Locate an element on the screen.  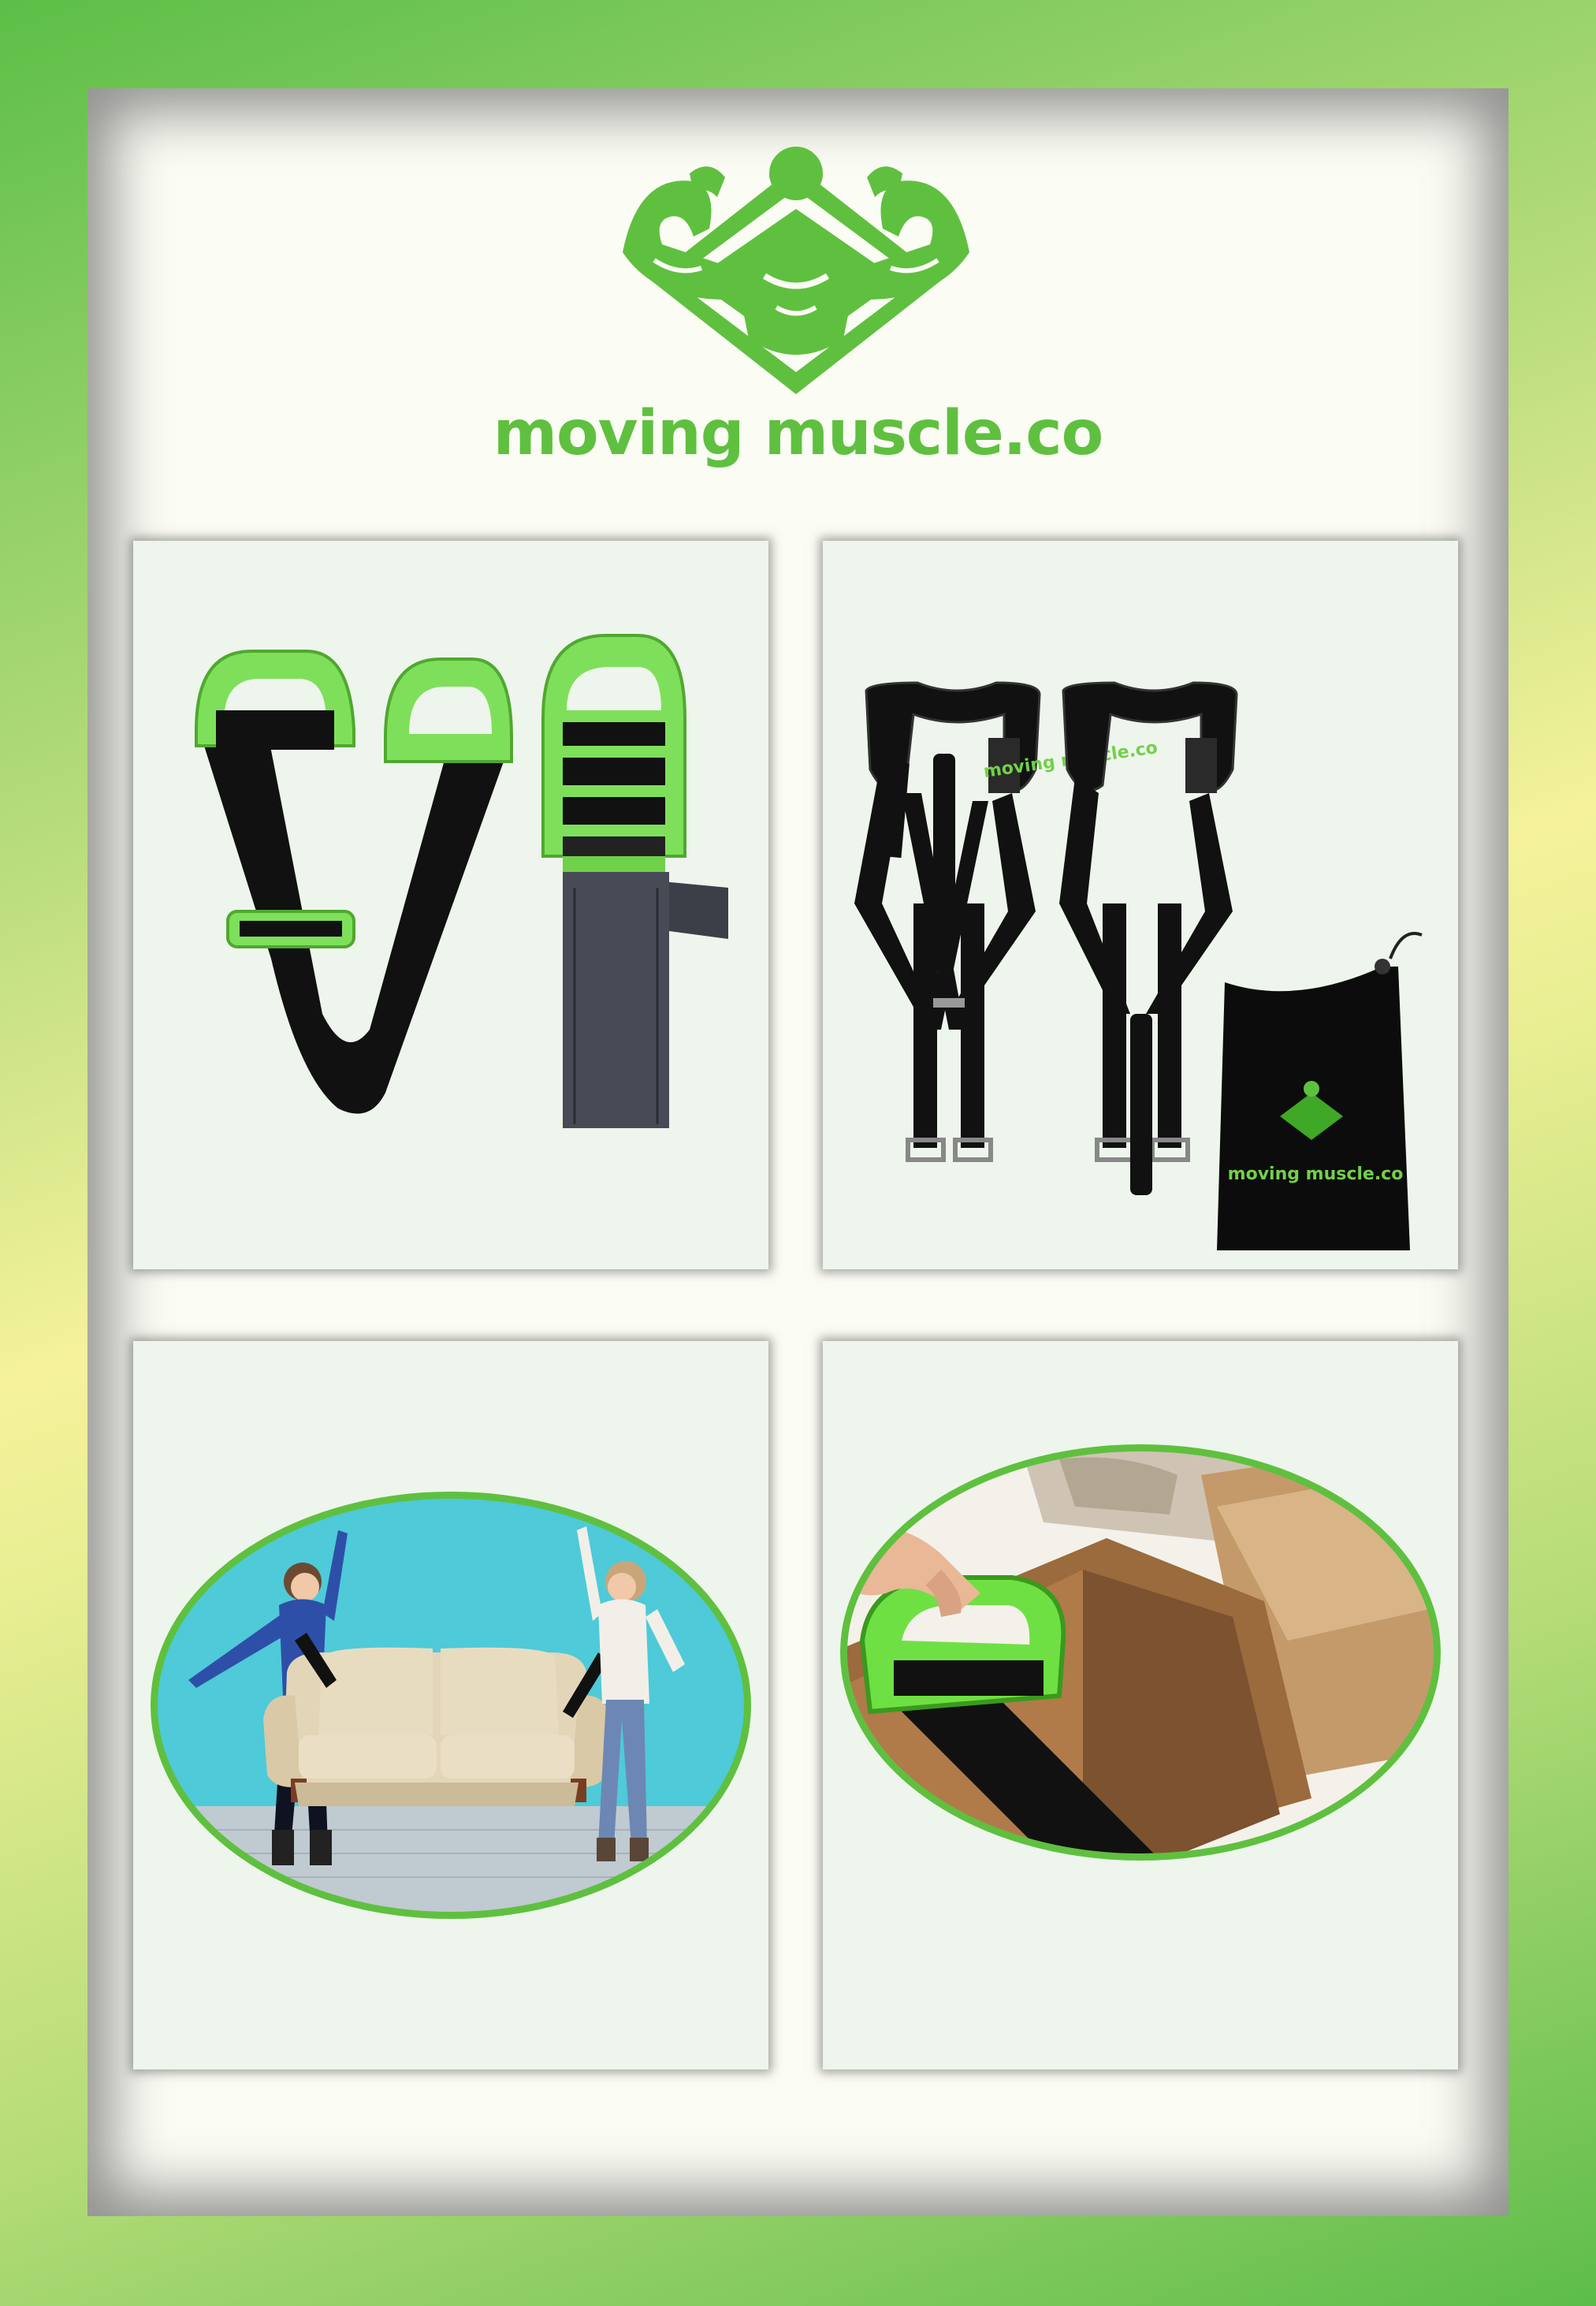
brand-name: moving muscle.co is located at coordinates (798, 433).